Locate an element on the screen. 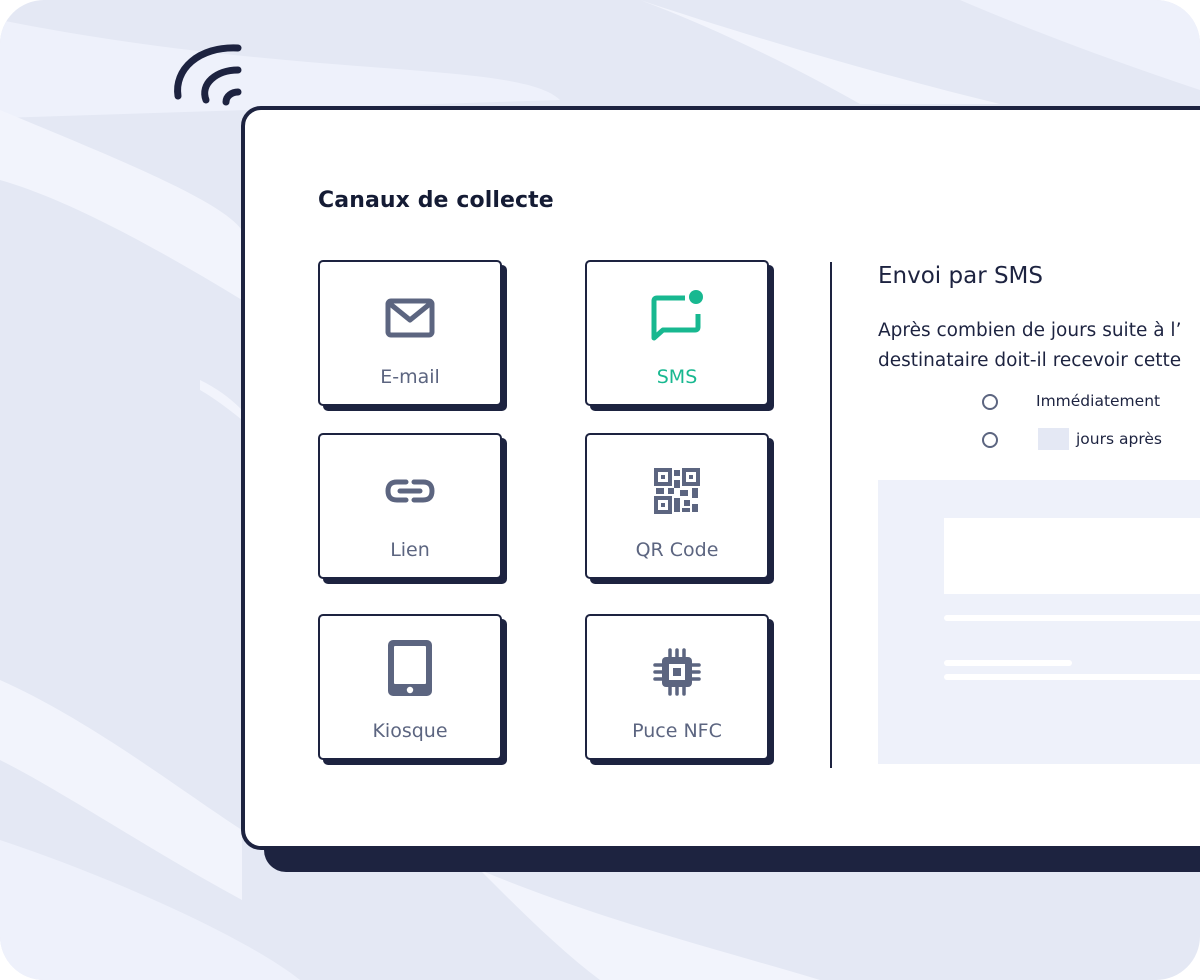 This screenshot has height=980, width=1200. channel-label: Puce NFC is located at coordinates (677, 731).